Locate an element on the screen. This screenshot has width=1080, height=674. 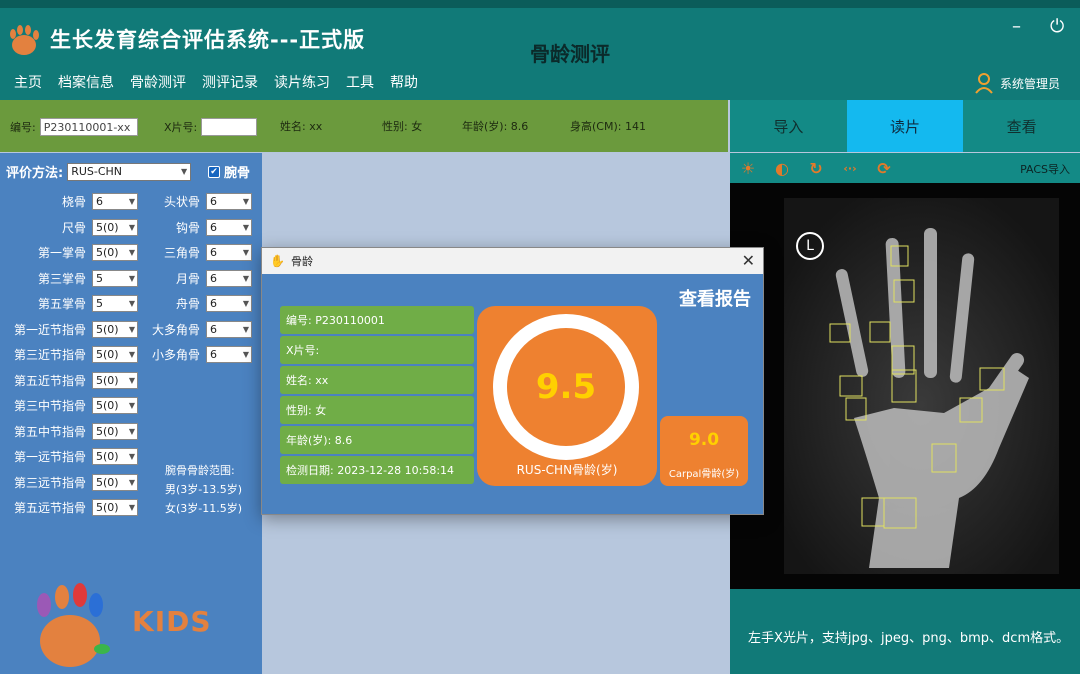
brightness-icon: ☀ is located at coordinates (748, 168).